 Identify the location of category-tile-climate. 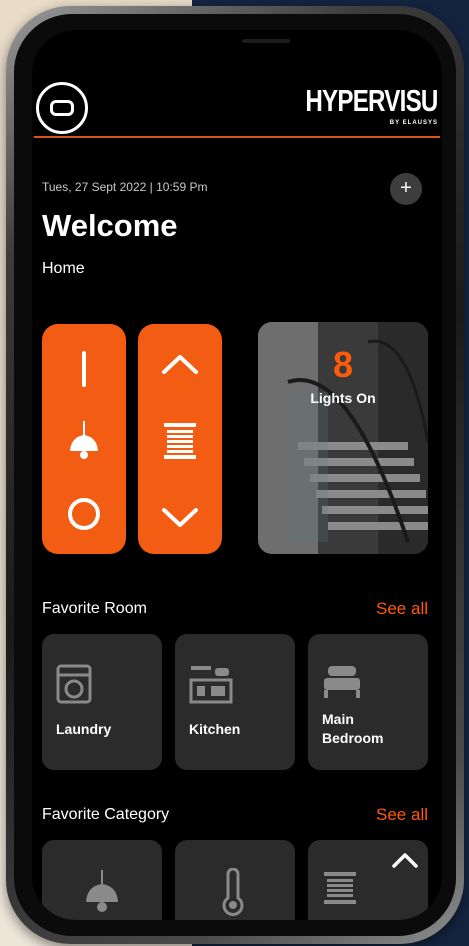
(235, 880).